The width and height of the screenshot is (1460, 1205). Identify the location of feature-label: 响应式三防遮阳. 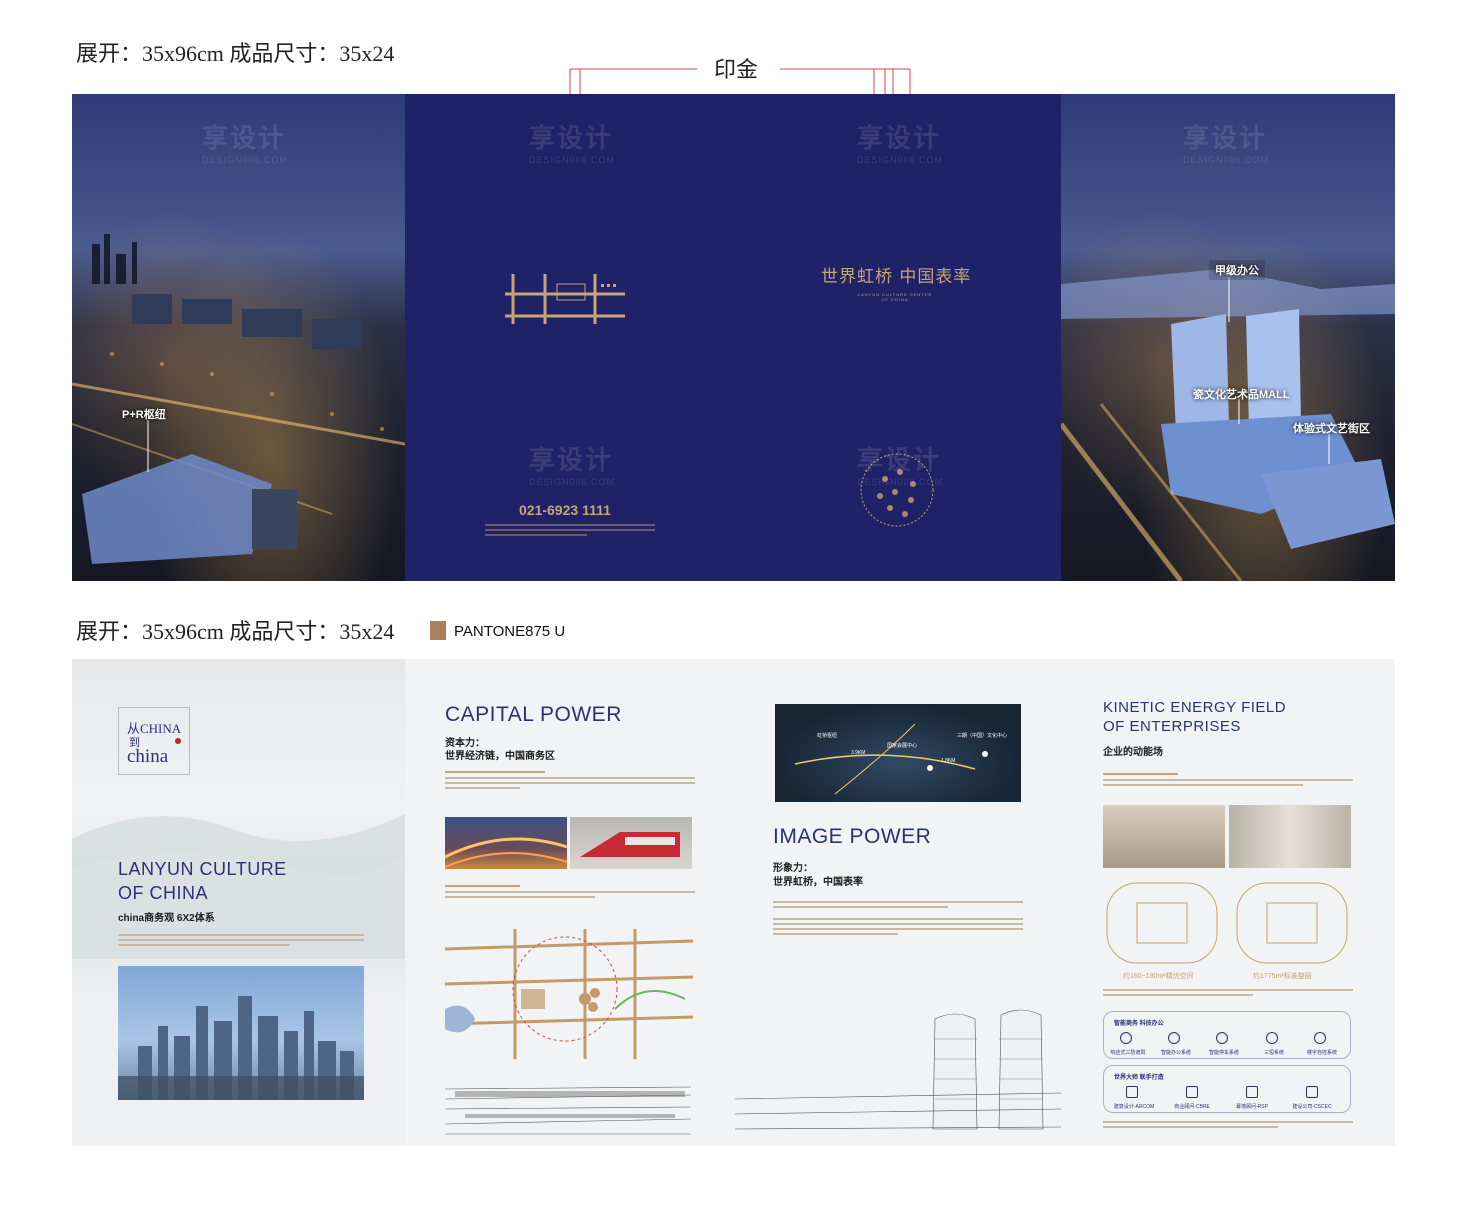
(1128, 1053).